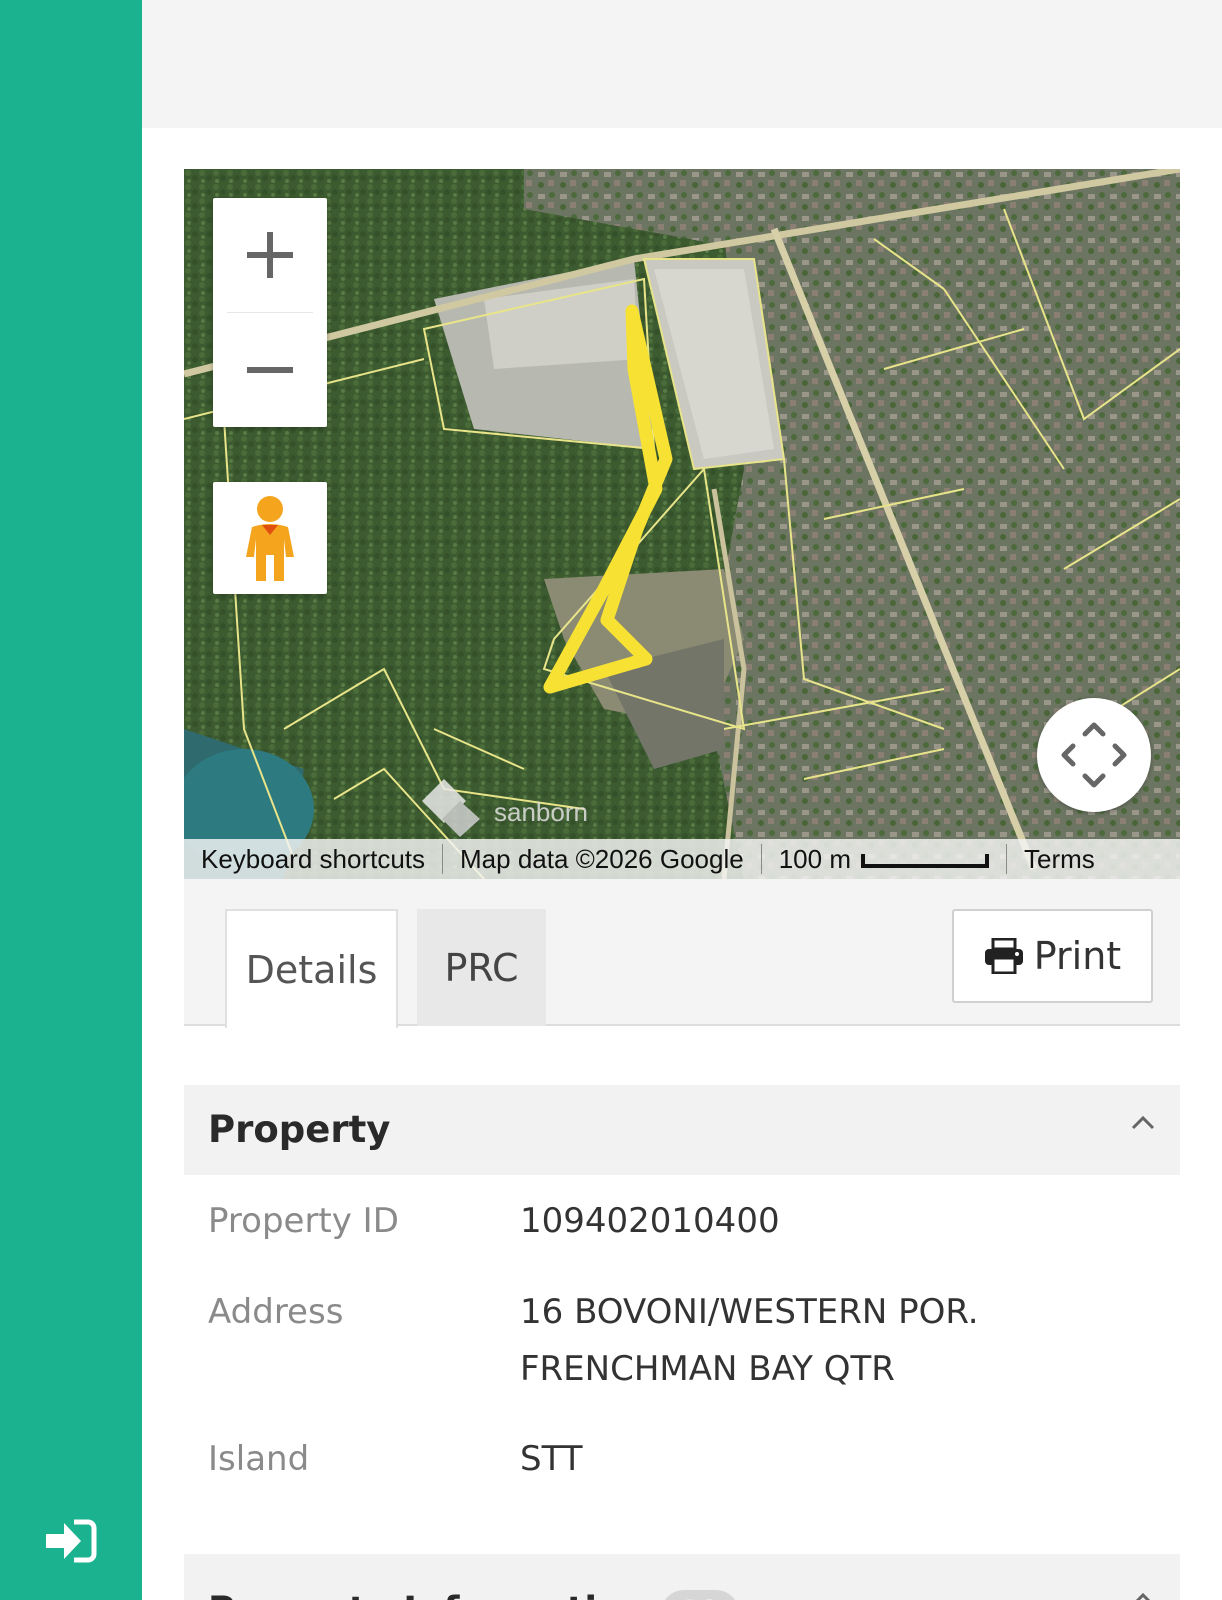 The height and width of the screenshot is (1600, 1222). I want to click on print-label: Print, so click(1077, 956).